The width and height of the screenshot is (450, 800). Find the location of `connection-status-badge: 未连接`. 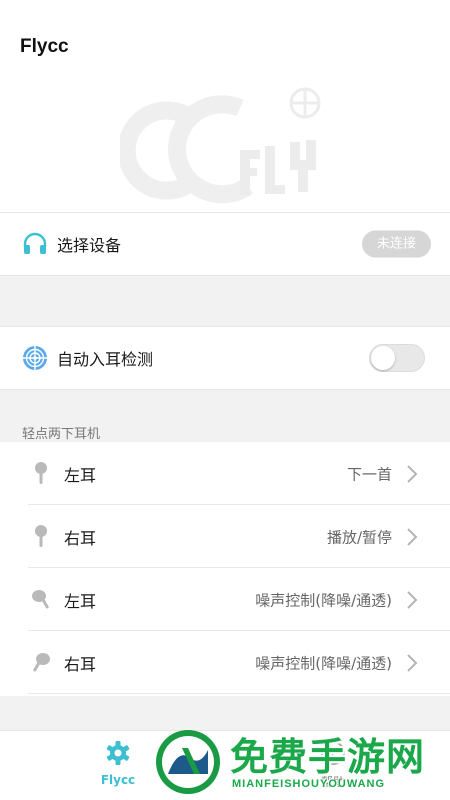

connection-status-badge: 未连接 is located at coordinates (396, 244).